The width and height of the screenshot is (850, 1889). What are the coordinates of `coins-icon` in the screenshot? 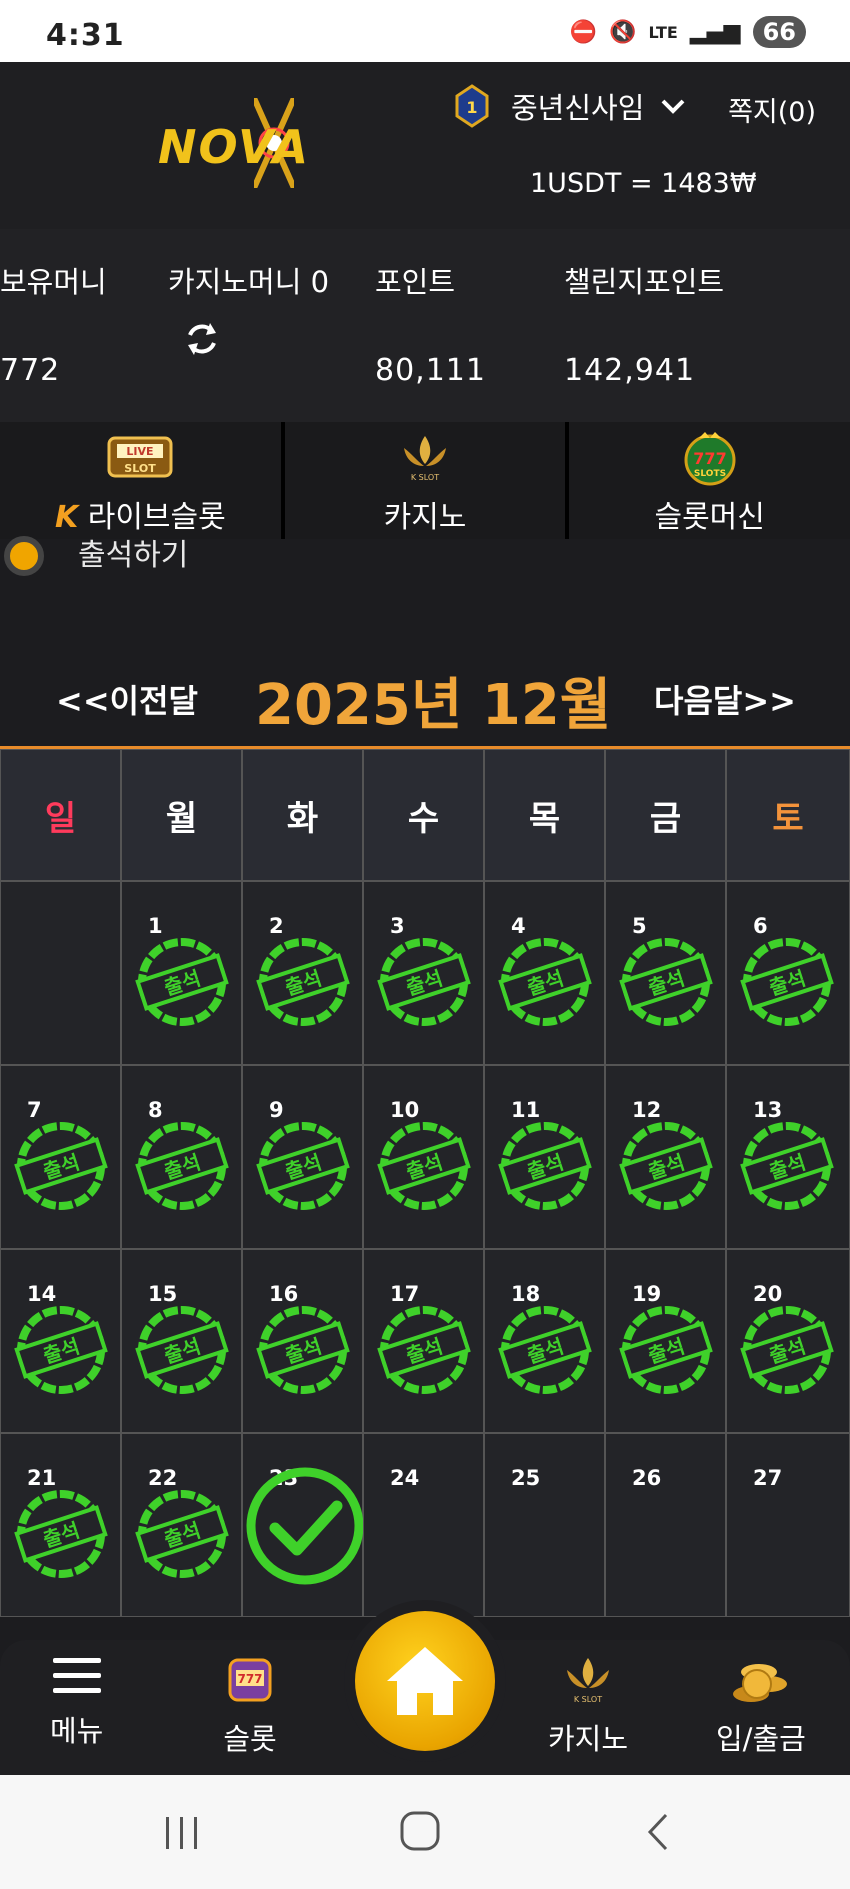 It's located at (759, 1683).